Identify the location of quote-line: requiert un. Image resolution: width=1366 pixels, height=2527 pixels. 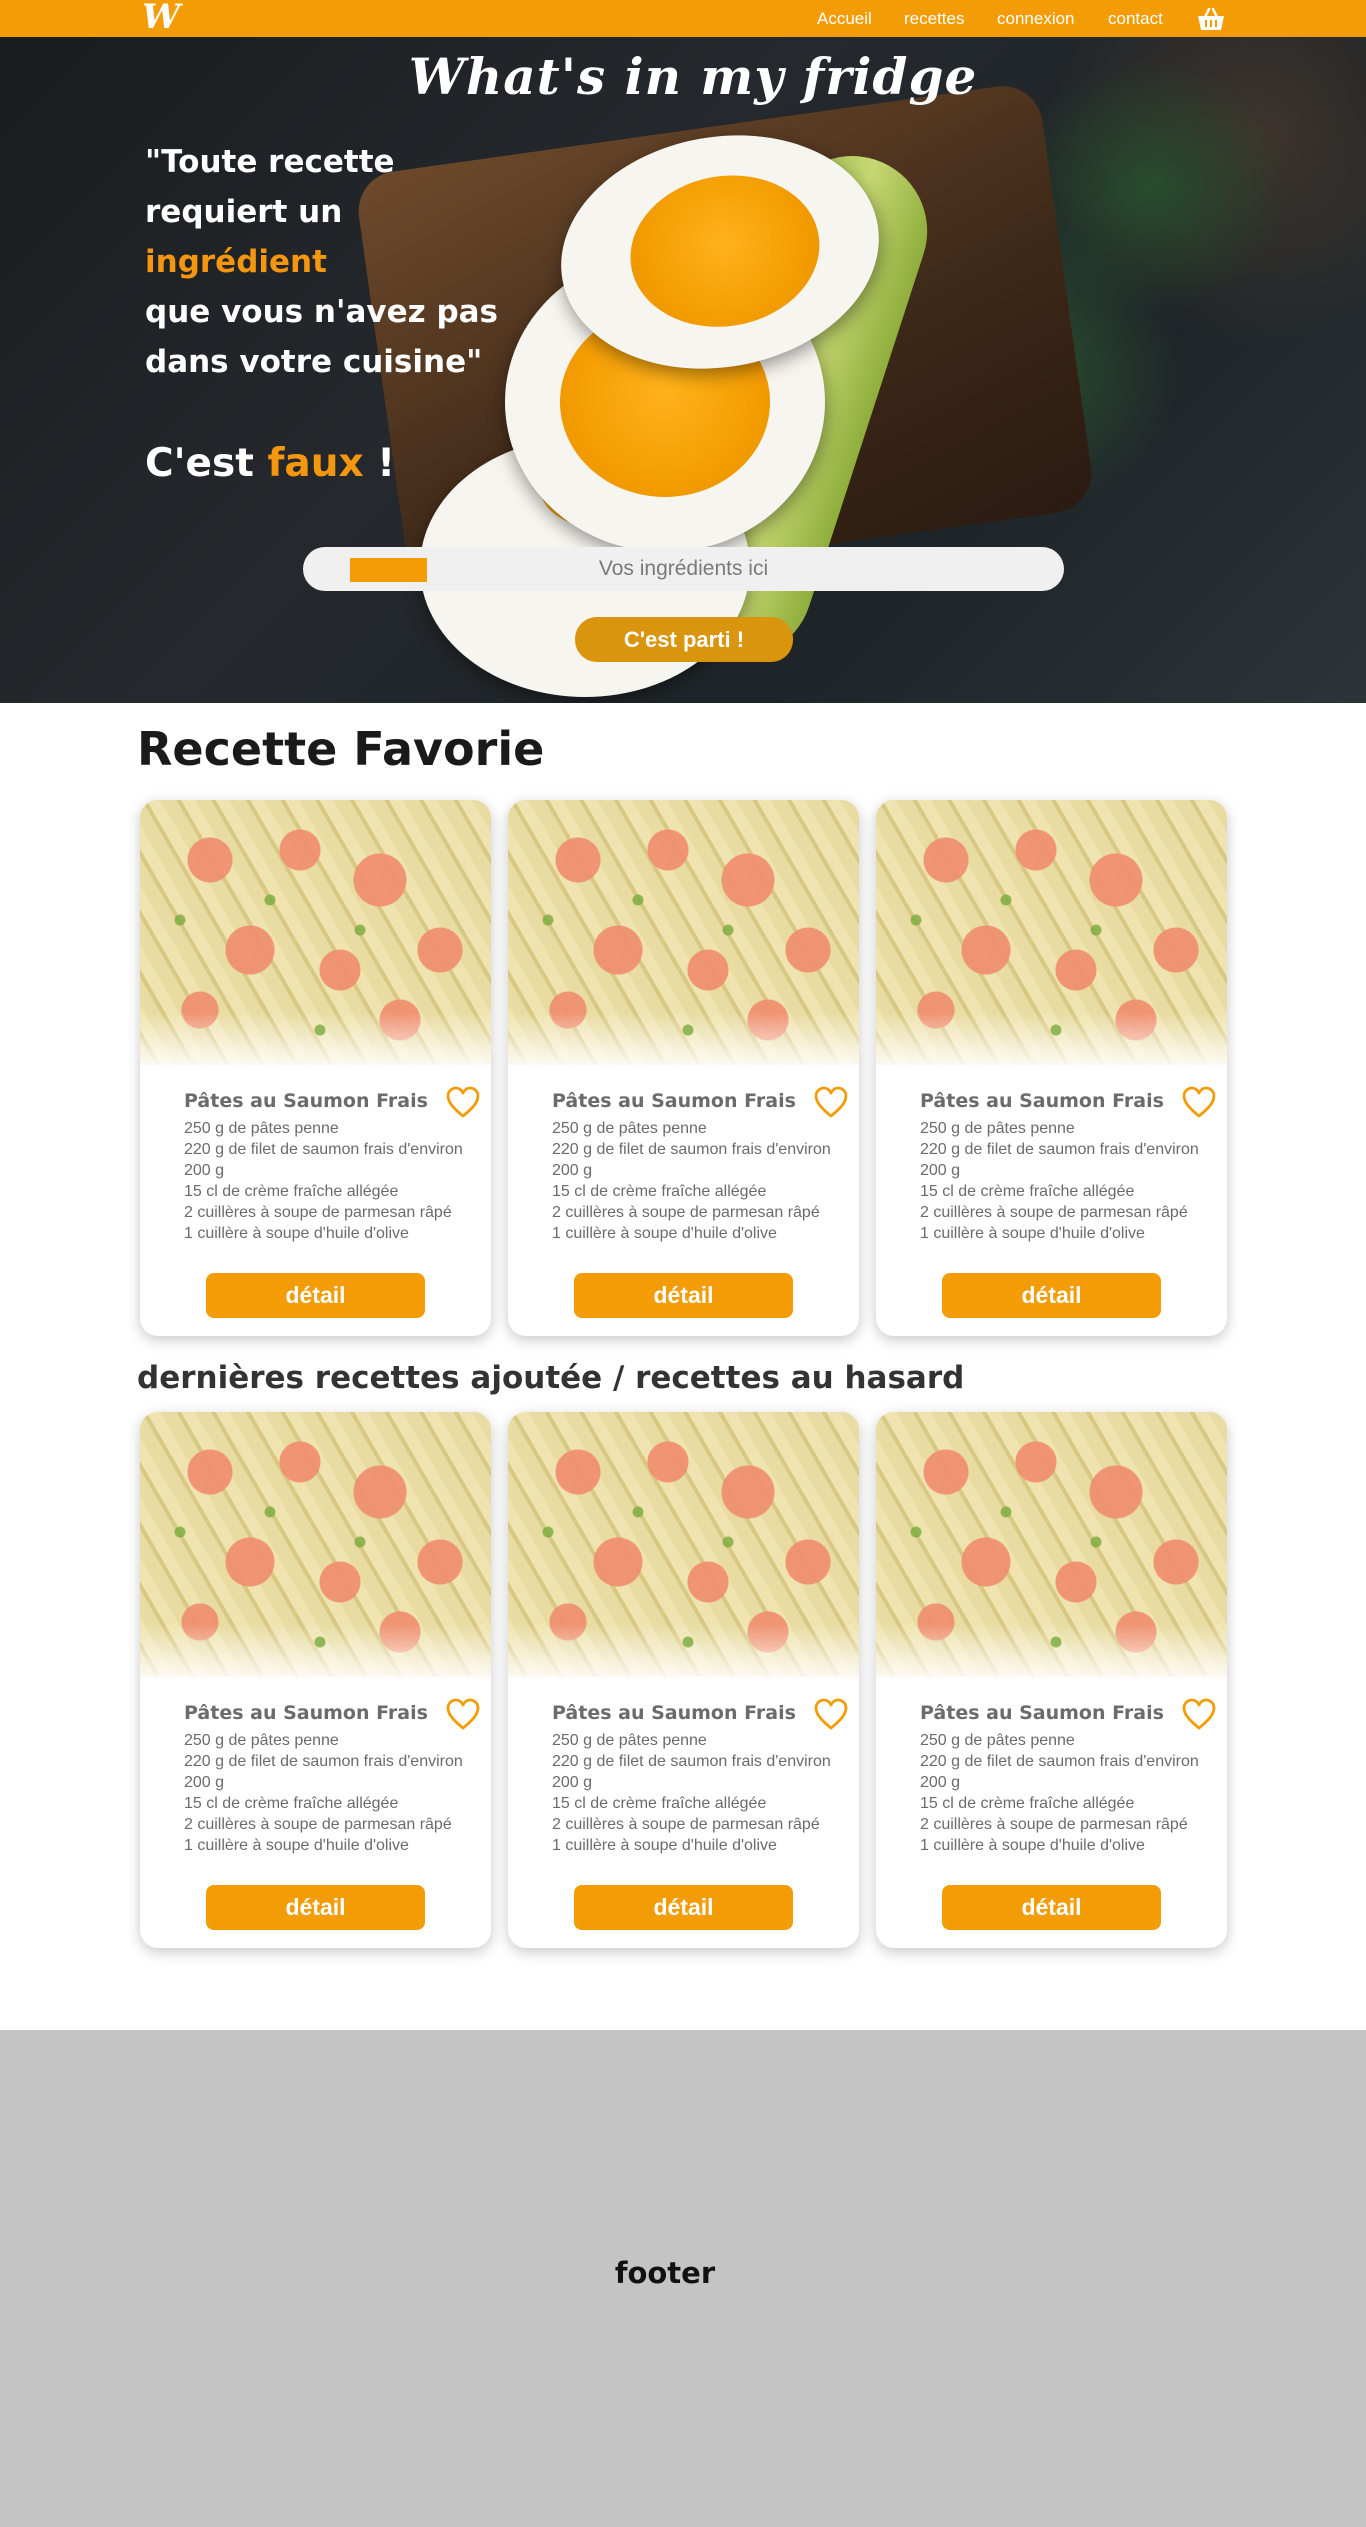
(244, 212).